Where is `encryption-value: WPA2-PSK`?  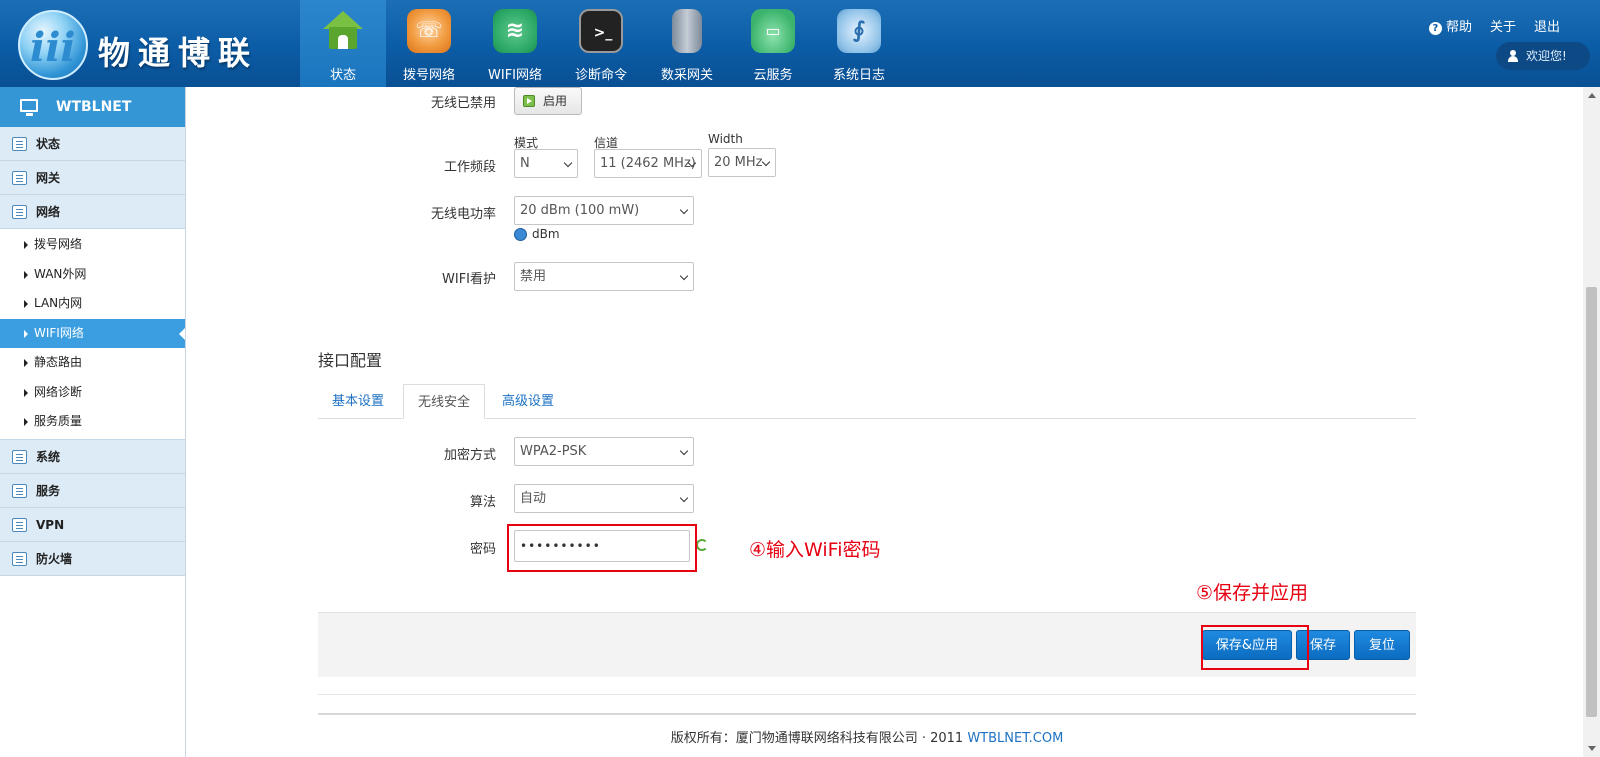 encryption-value: WPA2-PSK is located at coordinates (553, 451).